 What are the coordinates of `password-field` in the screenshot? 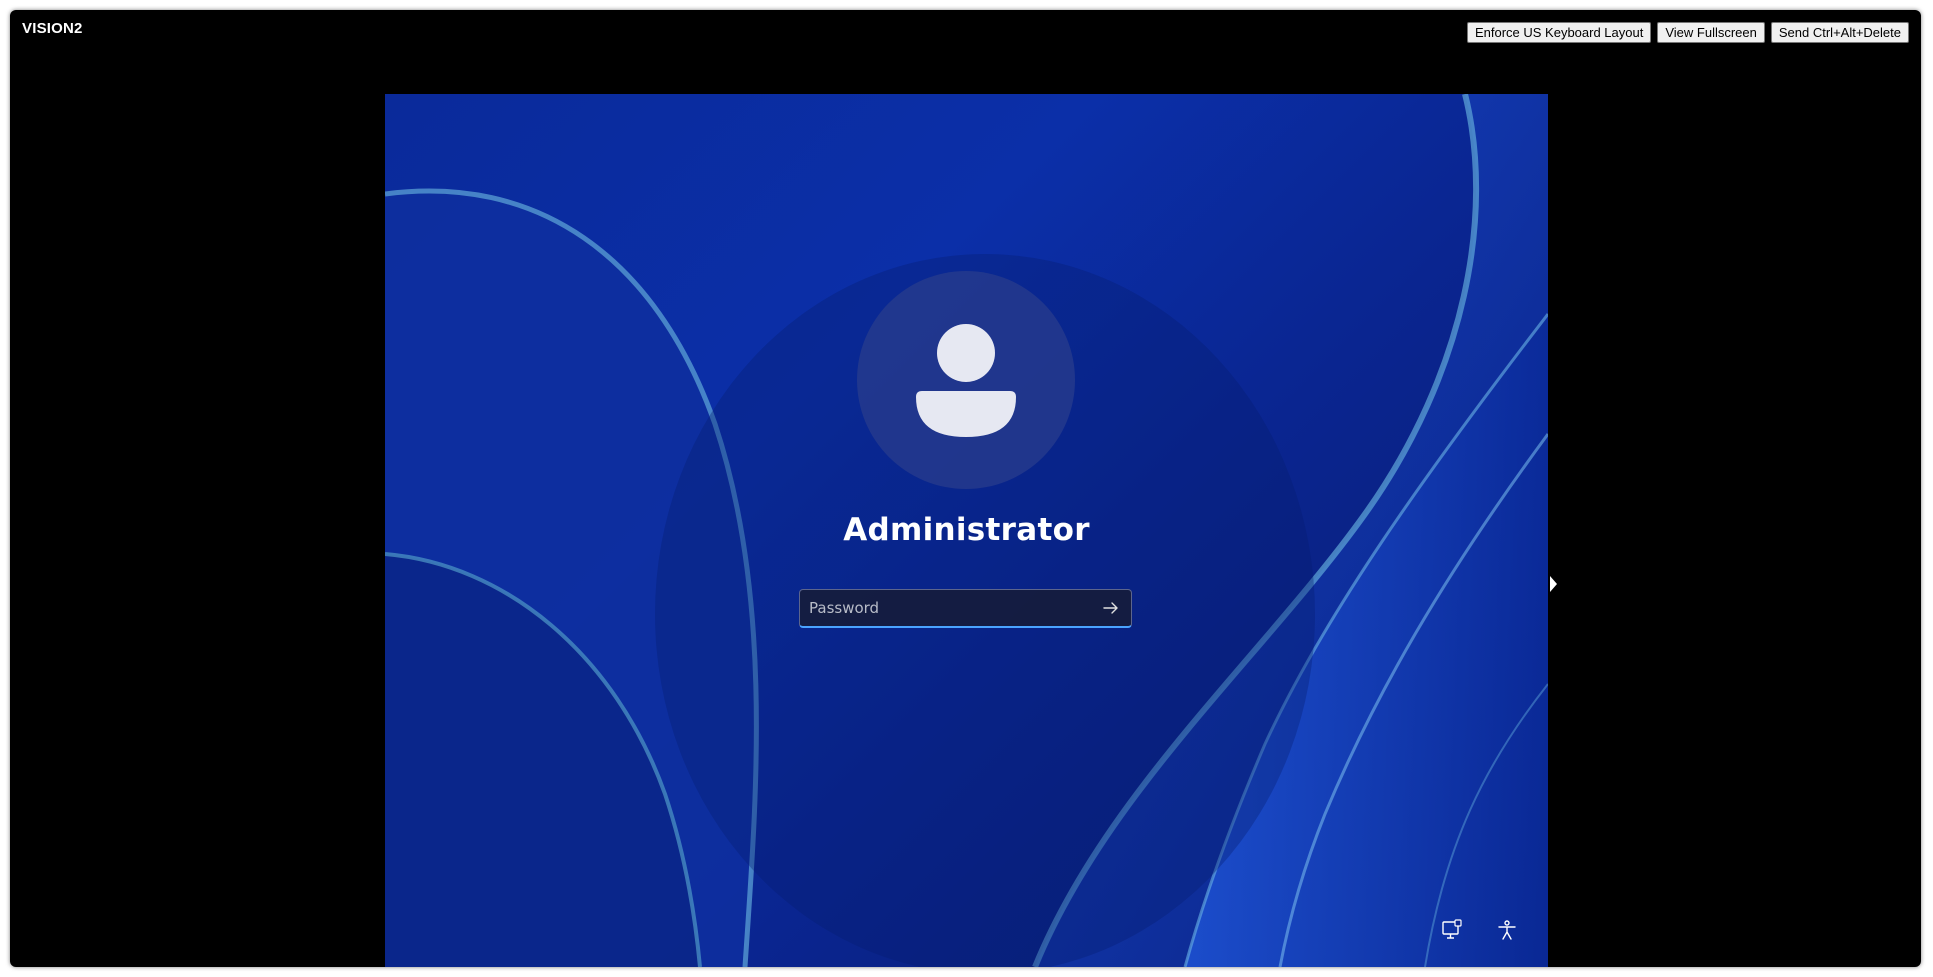 It's located at (965, 608).